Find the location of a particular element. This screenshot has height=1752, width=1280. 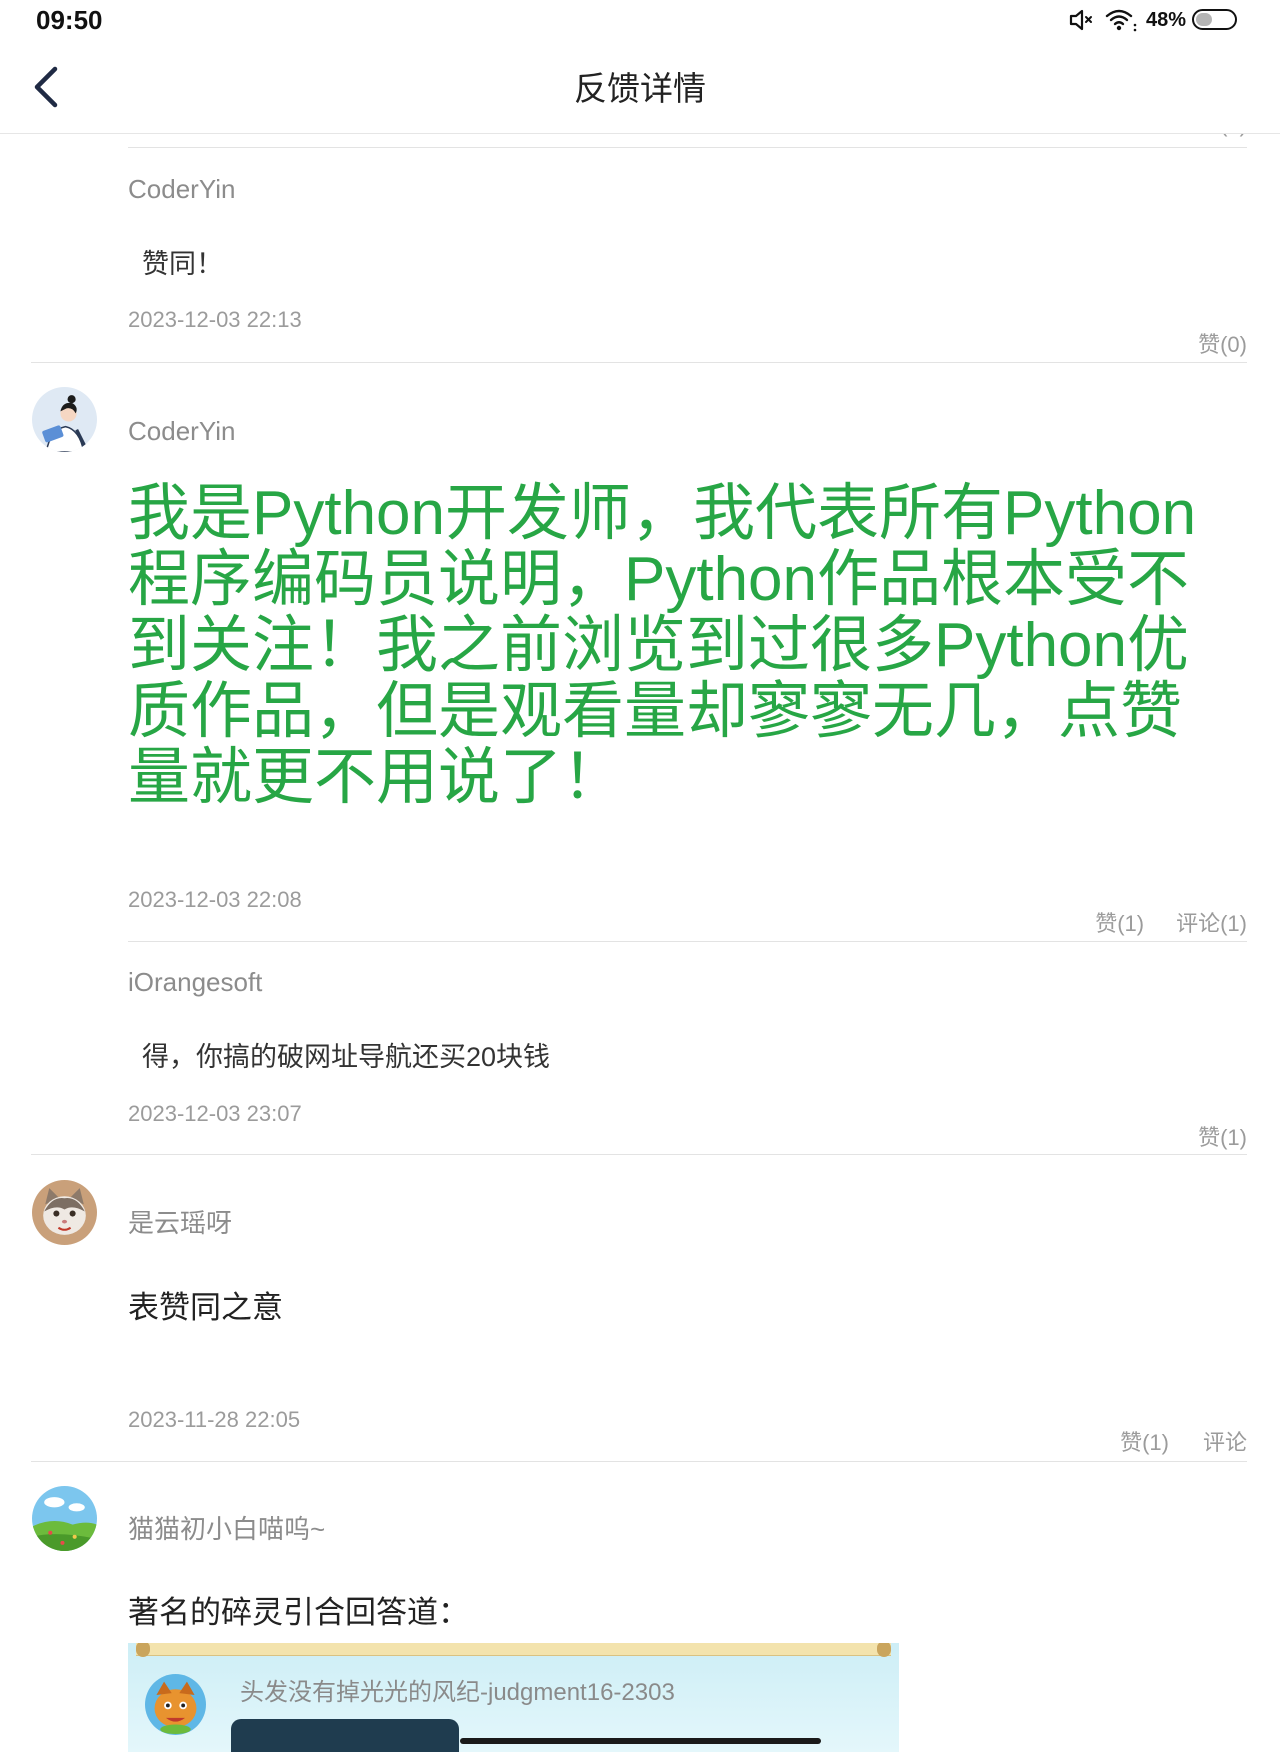

like-button: 赞(0) is located at coordinates (1222, 345).